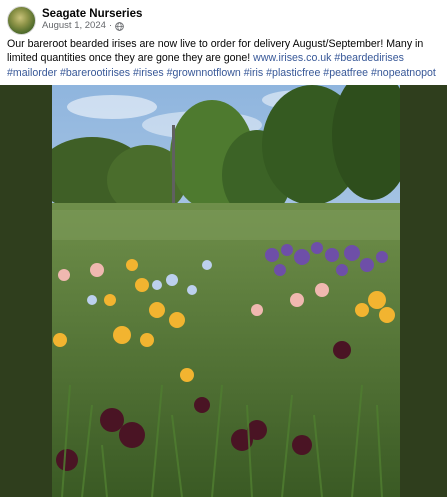 The image size is (447, 497). What do you see at coordinates (74, 26) in the screenshot?
I see `post-date: August 1, 2024` at bounding box center [74, 26].